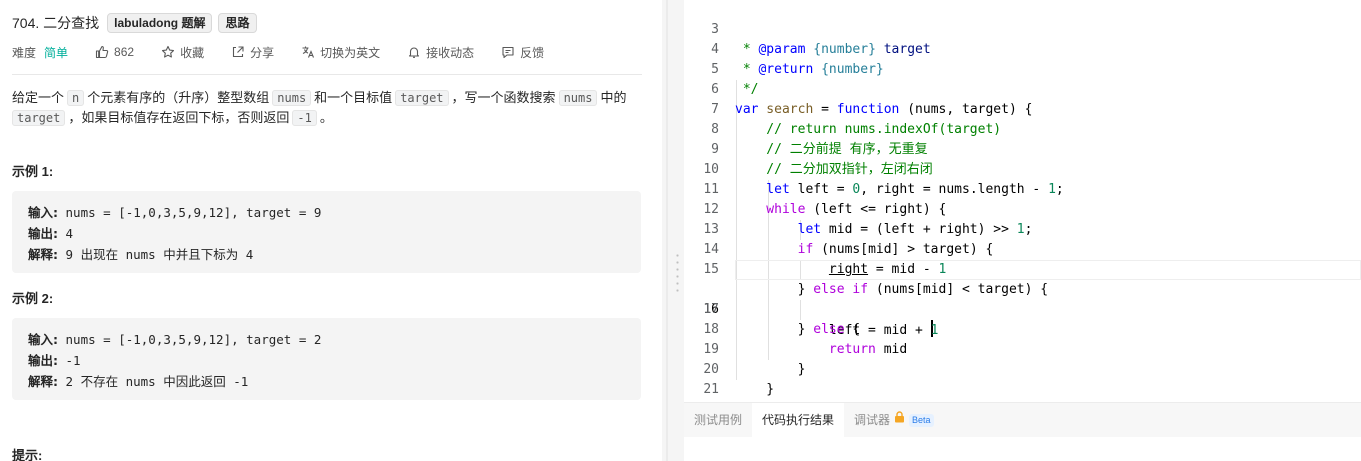 This screenshot has height=461, width=1361. I want to click on explain-value: 2 不存在 nums 中因此返回 -1, so click(153, 381).